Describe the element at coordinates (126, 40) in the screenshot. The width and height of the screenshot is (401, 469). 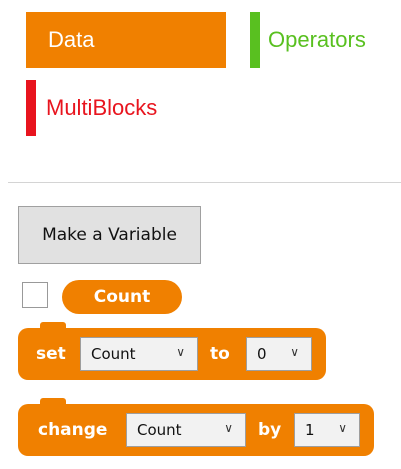
I see `category-data: Data` at that location.